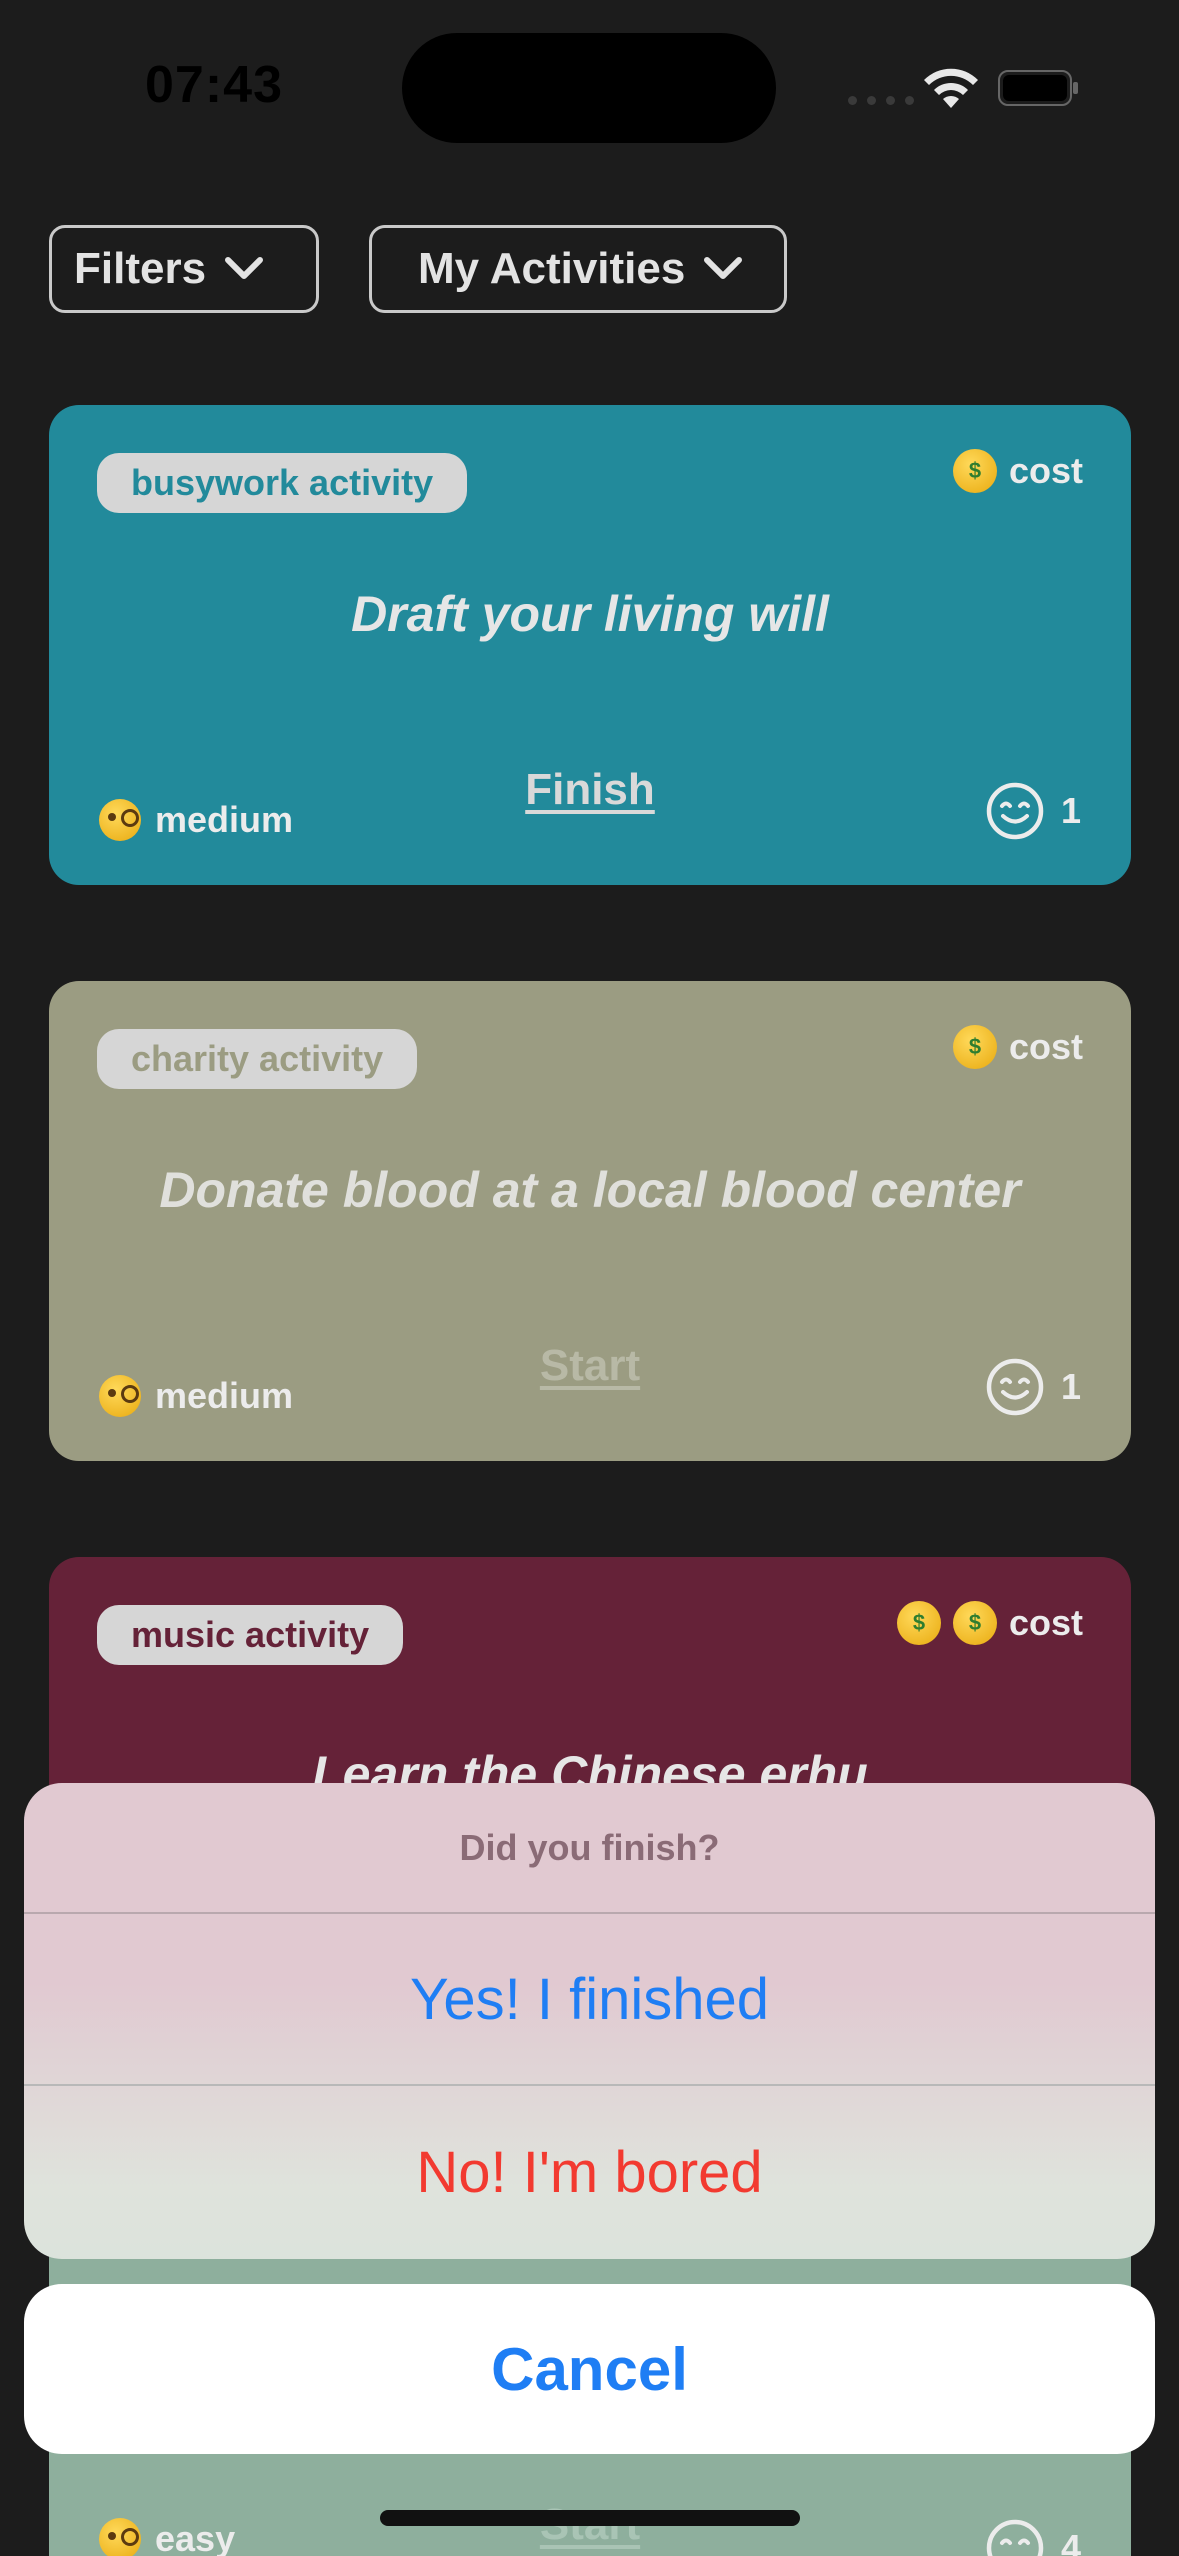 The image size is (1179, 2556). I want to click on action-sheet-title: Did you finish?, so click(589, 1848).